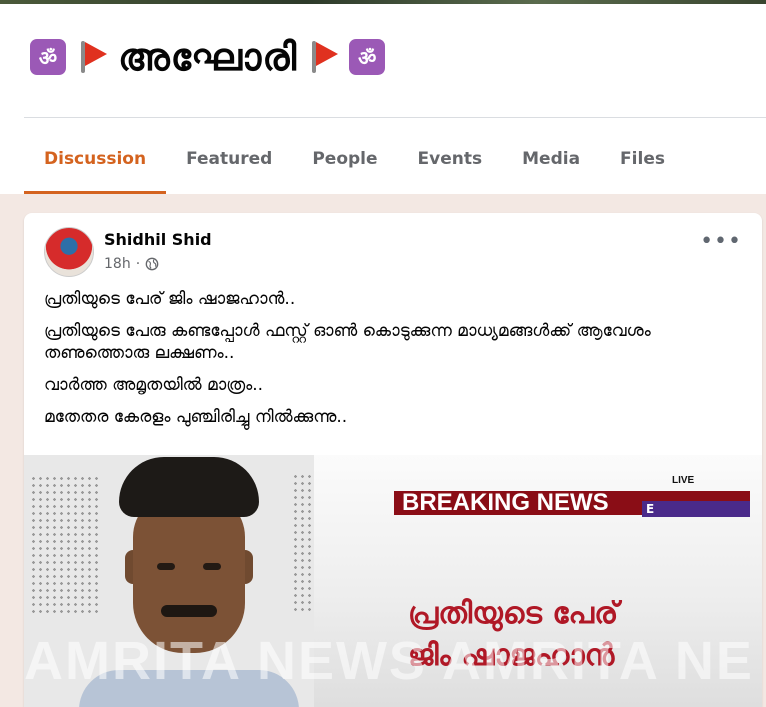 This screenshot has width=766, height=707. What do you see at coordinates (131, 264) in the screenshot?
I see `post-meta: 18h ·` at bounding box center [131, 264].